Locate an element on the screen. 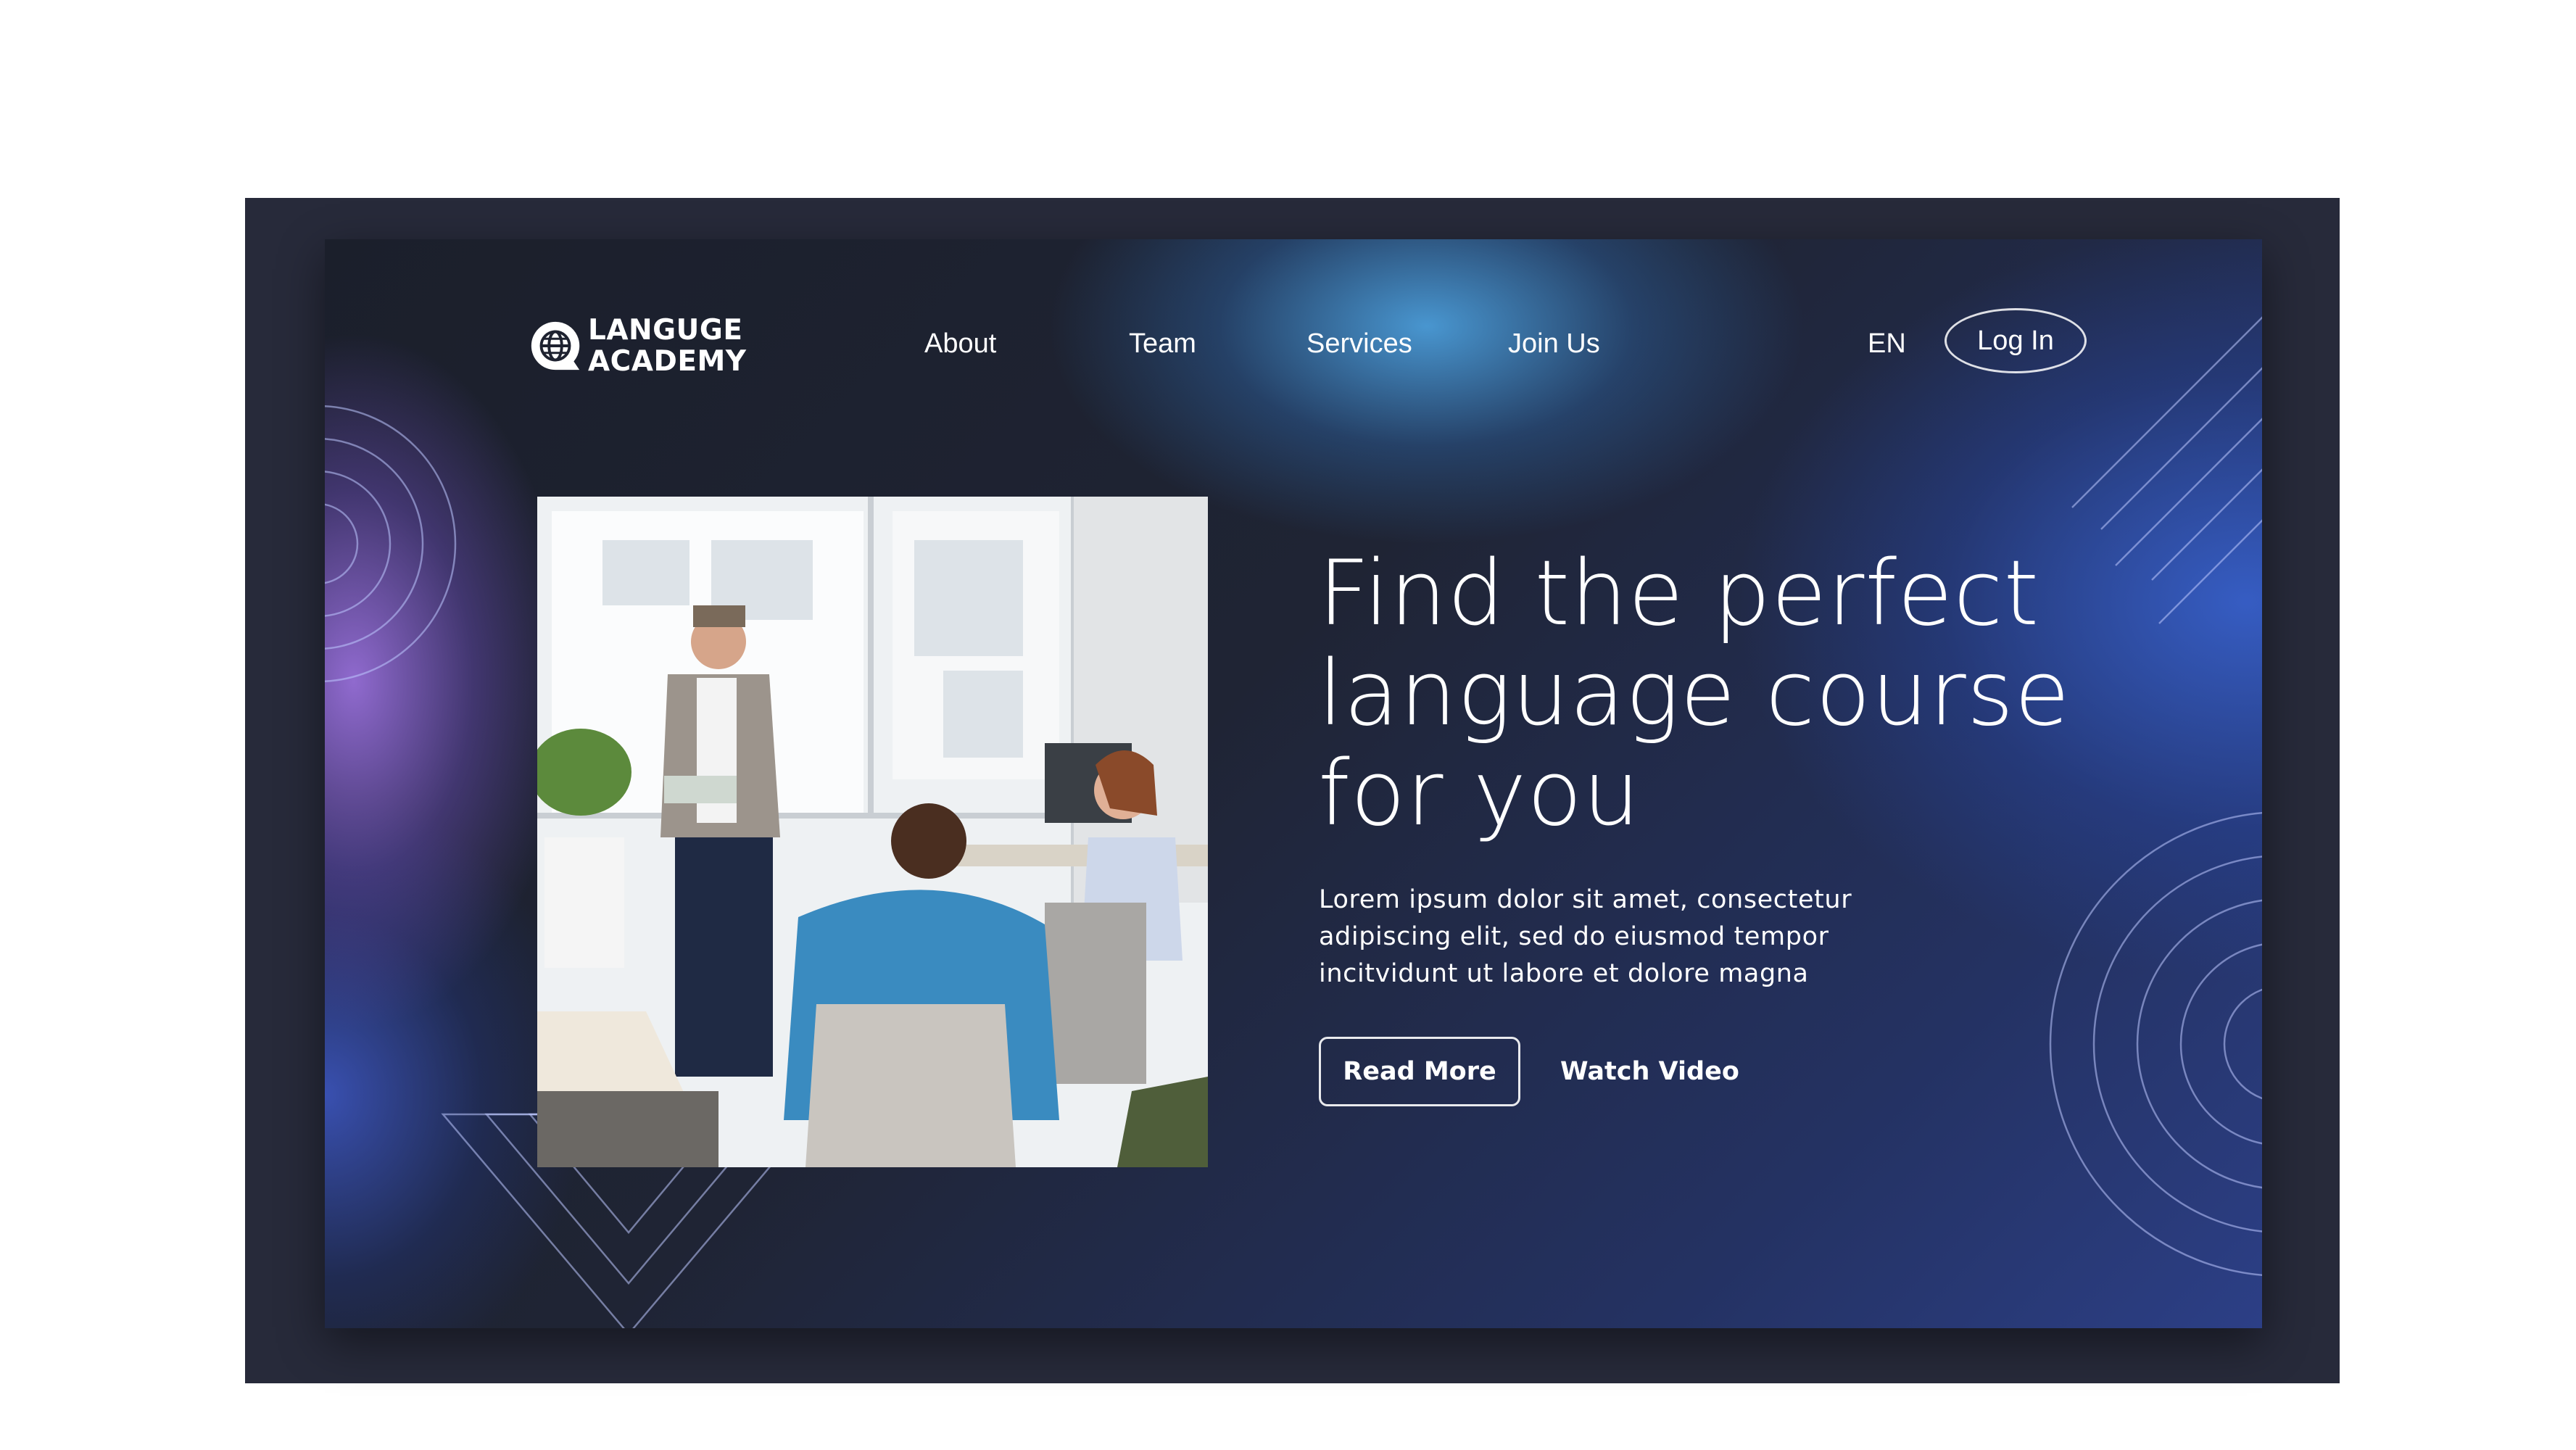 The image size is (2576, 1450). login-button: Log In is located at coordinates (2016, 340).